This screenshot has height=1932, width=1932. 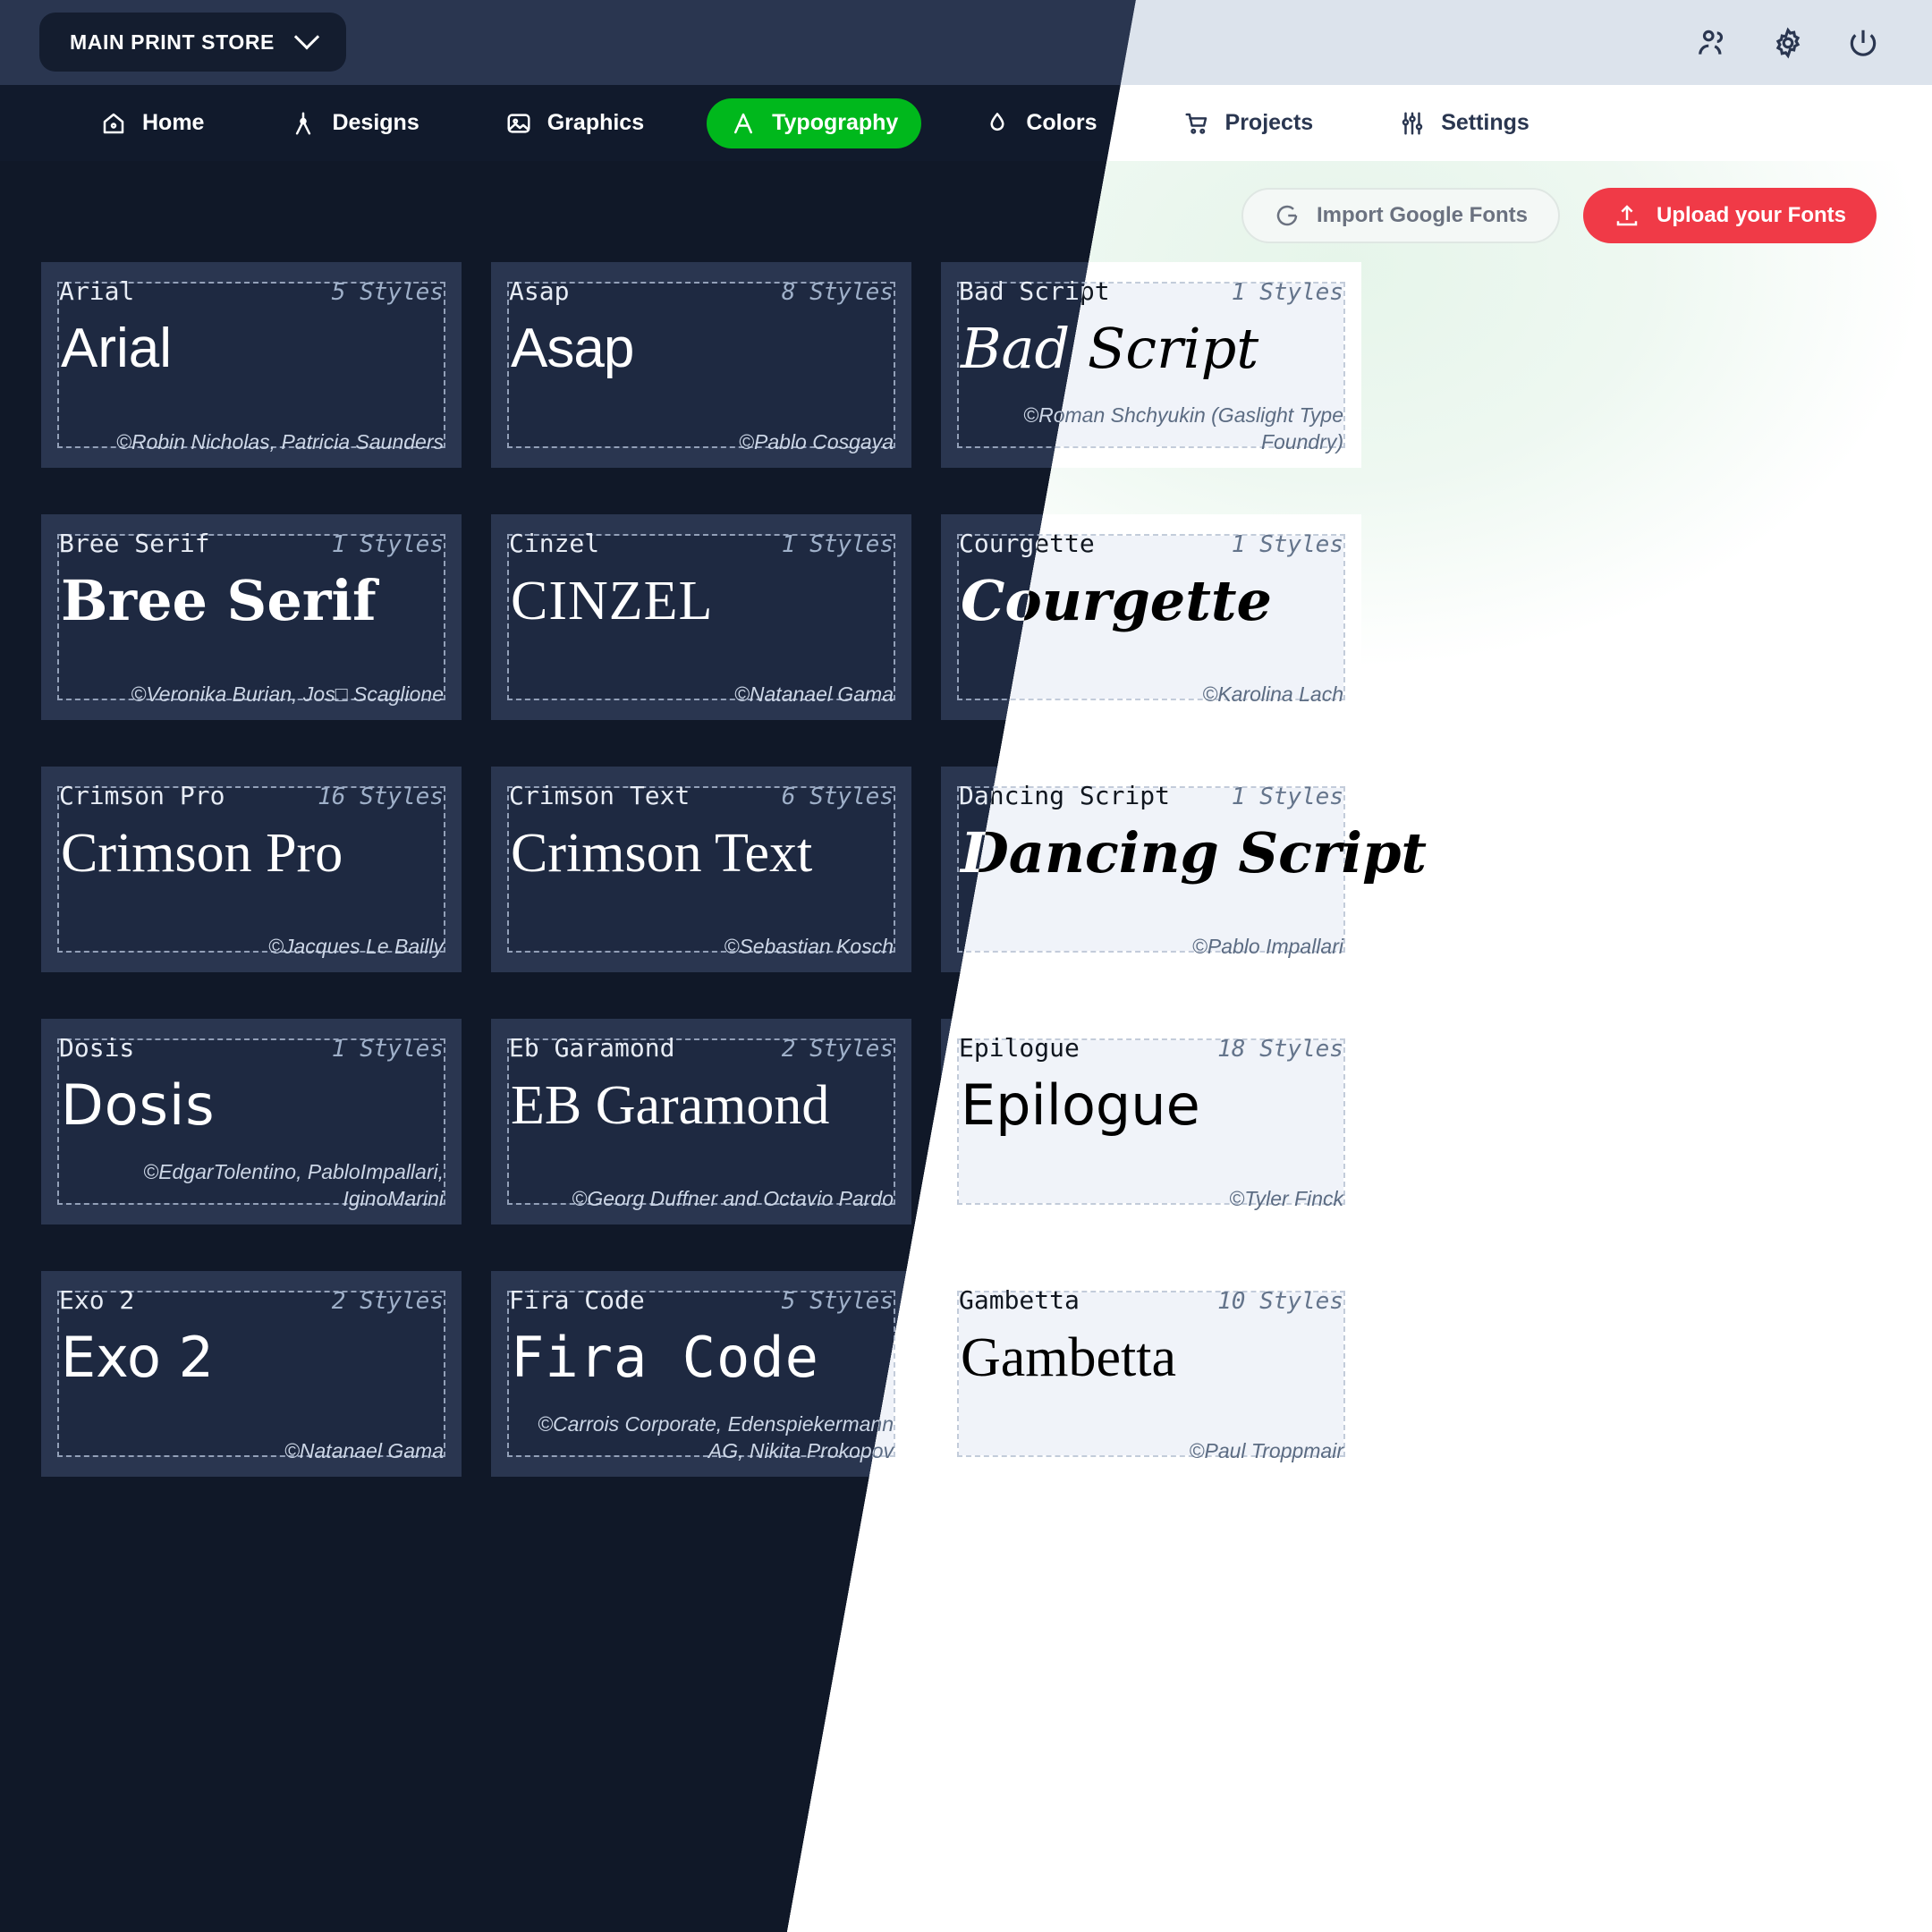 What do you see at coordinates (172, 42) in the screenshot?
I see `store-selector-label: MAIN PRINT STORE` at bounding box center [172, 42].